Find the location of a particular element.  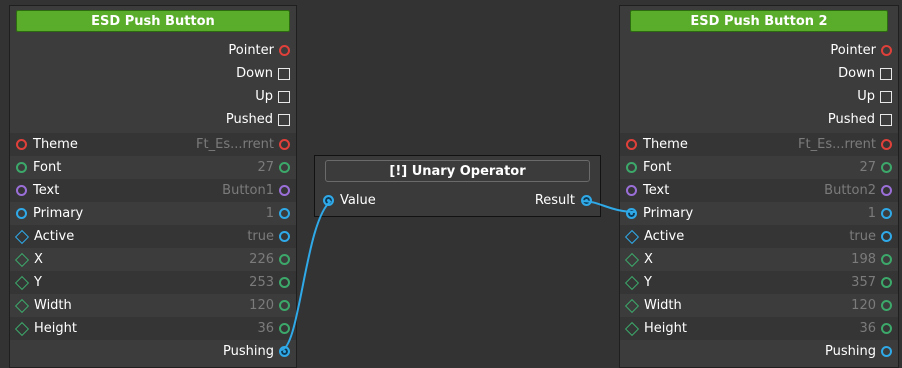

output-pointer: Pointer is located at coordinates (759, 50).